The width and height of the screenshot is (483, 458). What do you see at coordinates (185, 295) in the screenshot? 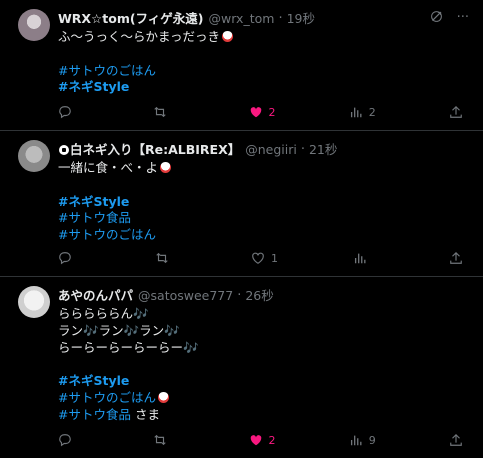
I see `handle: @satoswee777` at bounding box center [185, 295].